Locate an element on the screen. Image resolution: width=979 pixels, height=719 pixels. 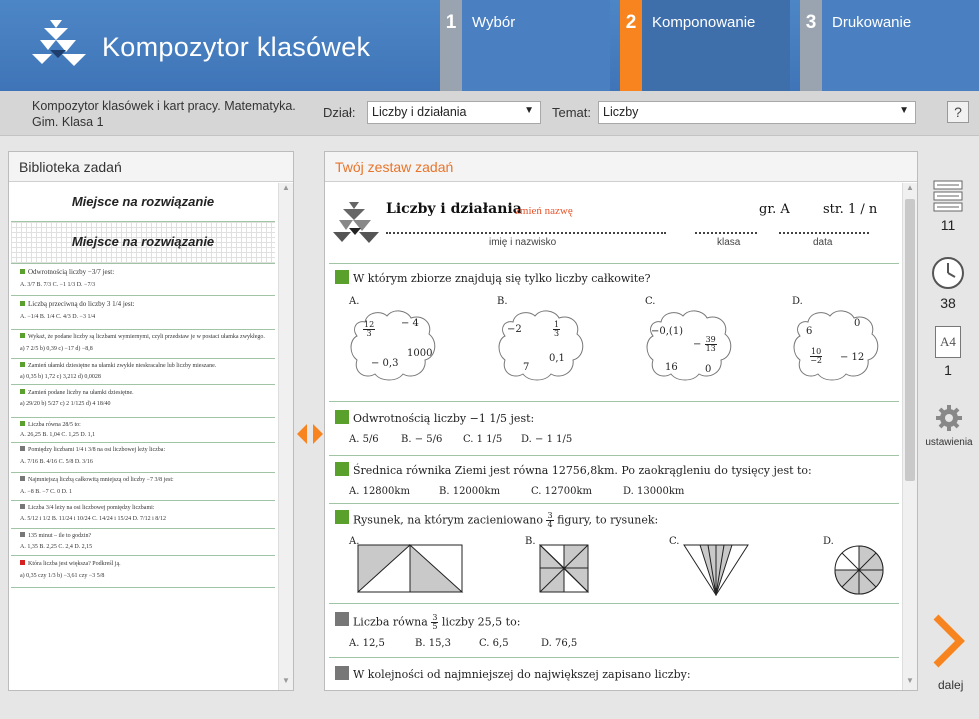
figure-c is located at coordinates (716, 570).